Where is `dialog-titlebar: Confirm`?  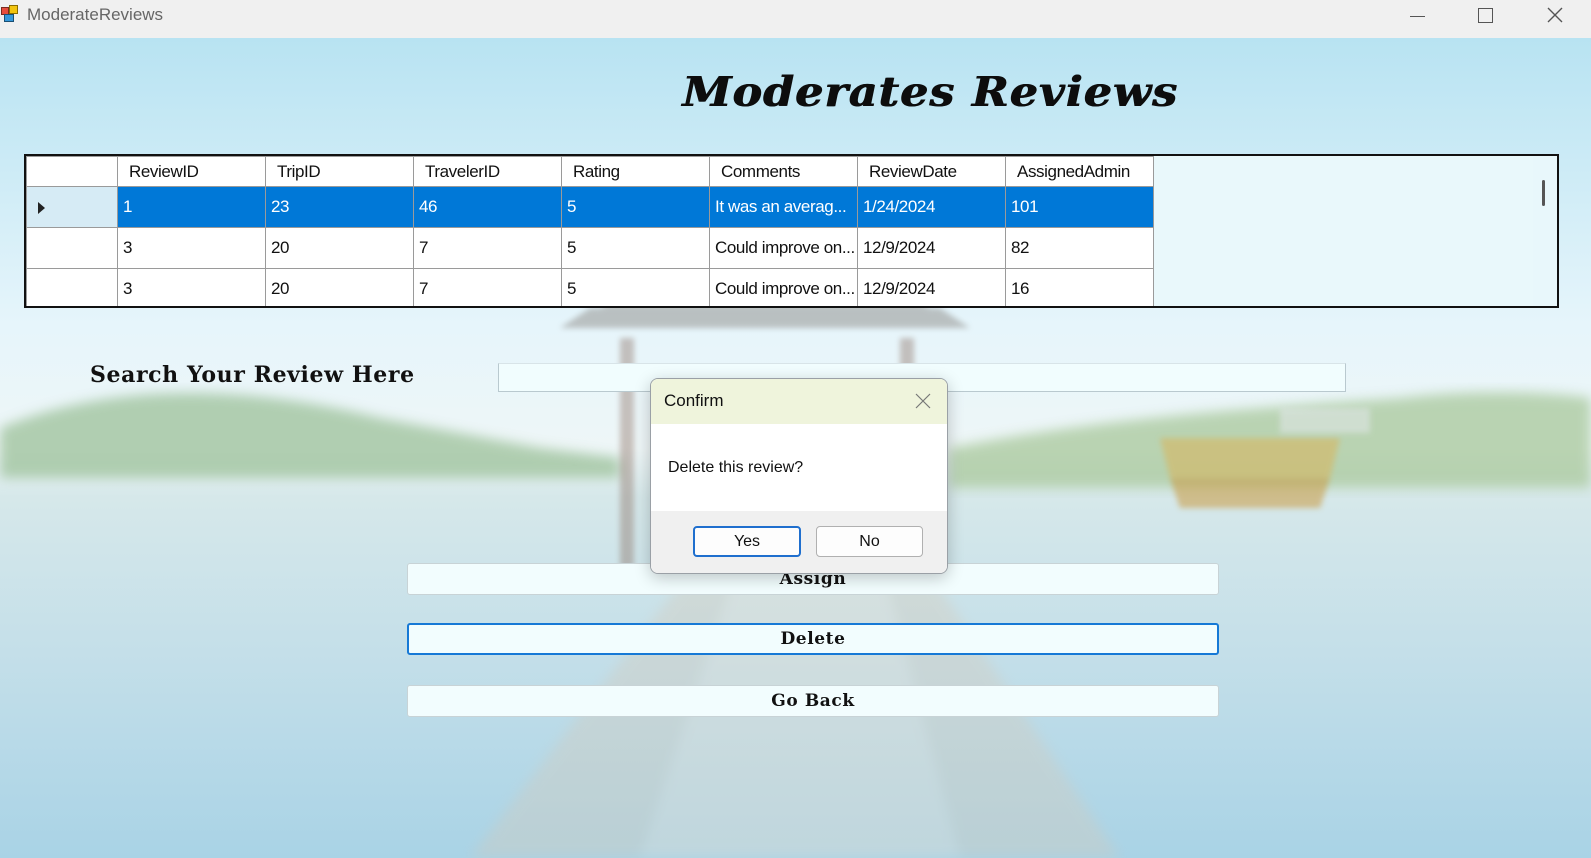 dialog-titlebar: Confirm is located at coordinates (799, 401).